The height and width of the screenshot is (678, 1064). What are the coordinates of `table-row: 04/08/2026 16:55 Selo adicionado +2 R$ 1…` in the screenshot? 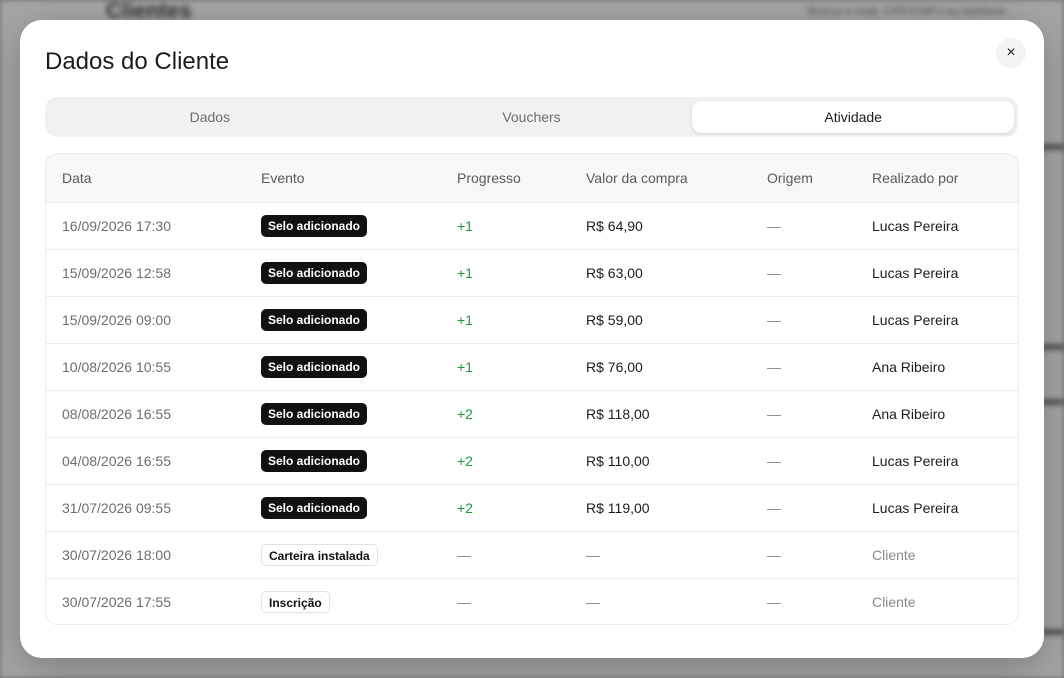 It's located at (532, 461).